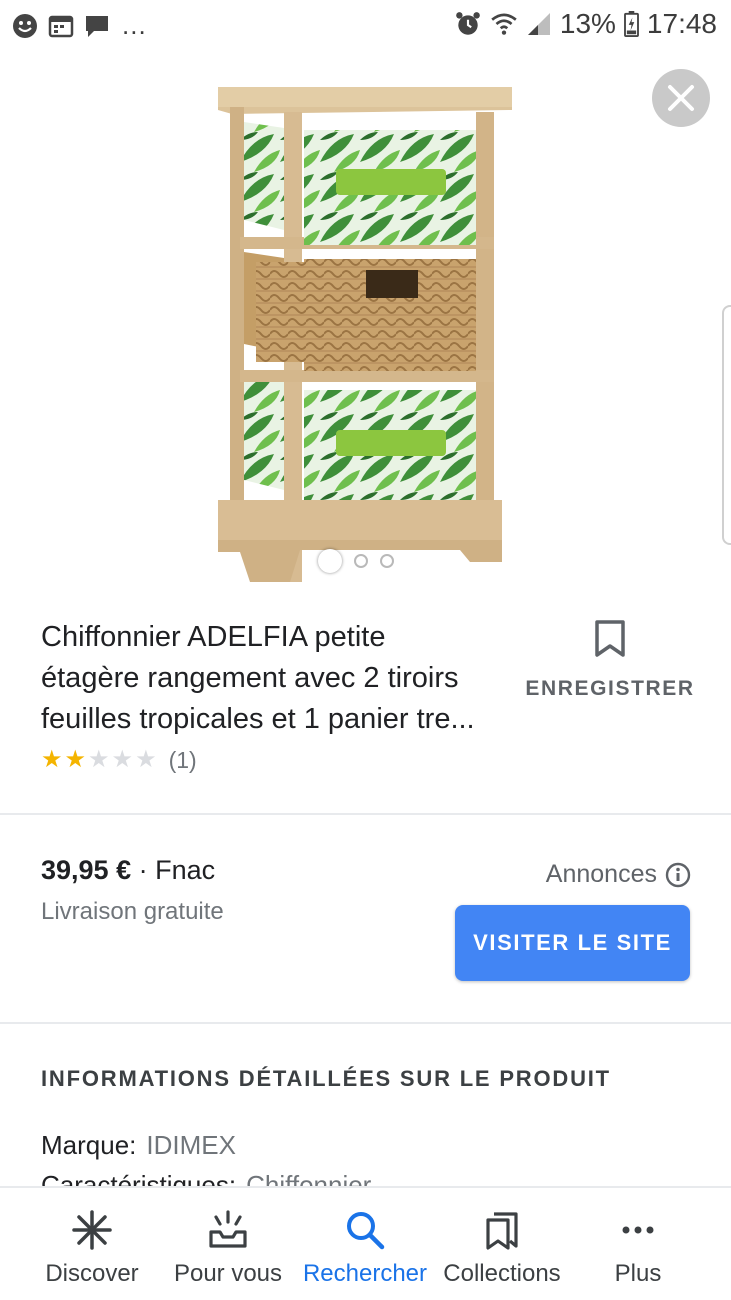  Describe the element at coordinates (502, 1273) in the screenshot. I see `nav-label: Collections` at that location.